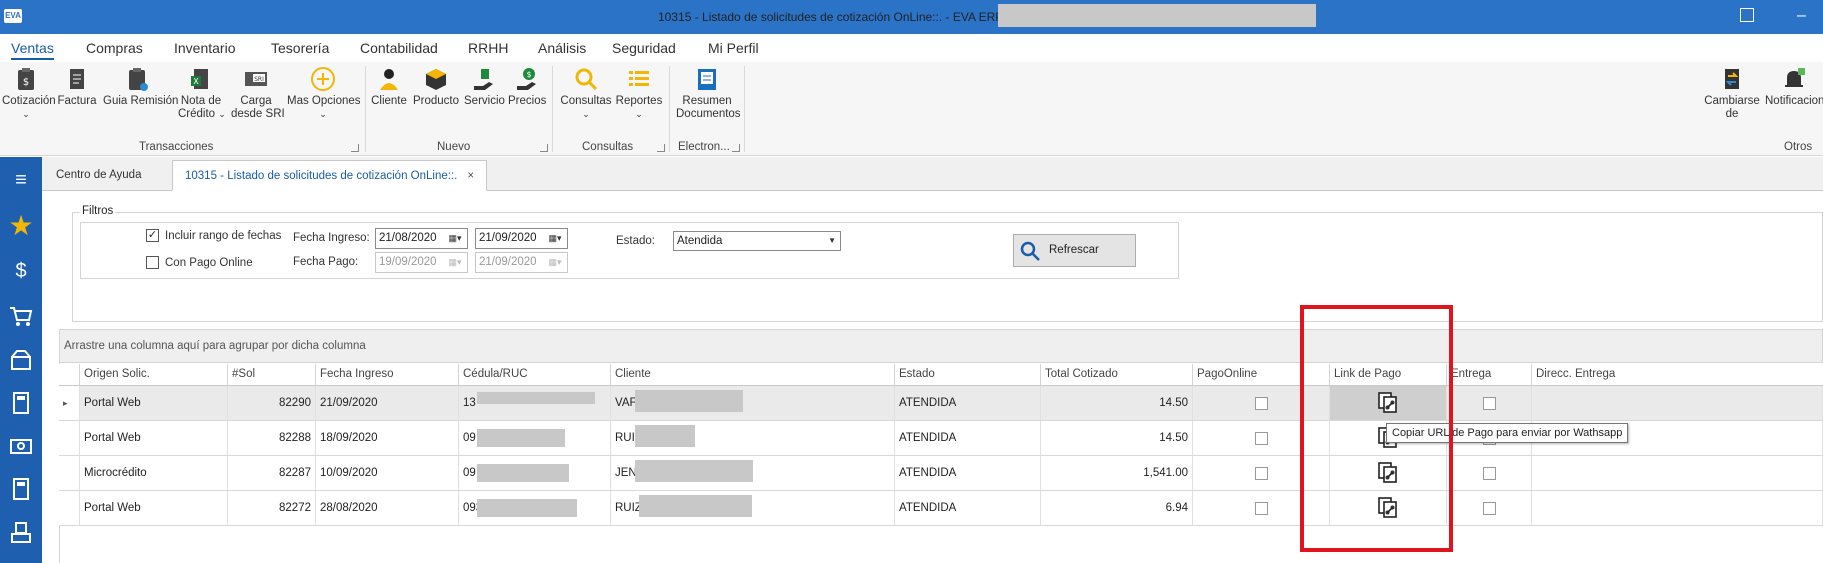 Image resolution: width=1823 pixels, height=563 pixels. I want to click on fecha-ingreso-from-input: 21/08/2020 ▦▾, so click(421, 238).